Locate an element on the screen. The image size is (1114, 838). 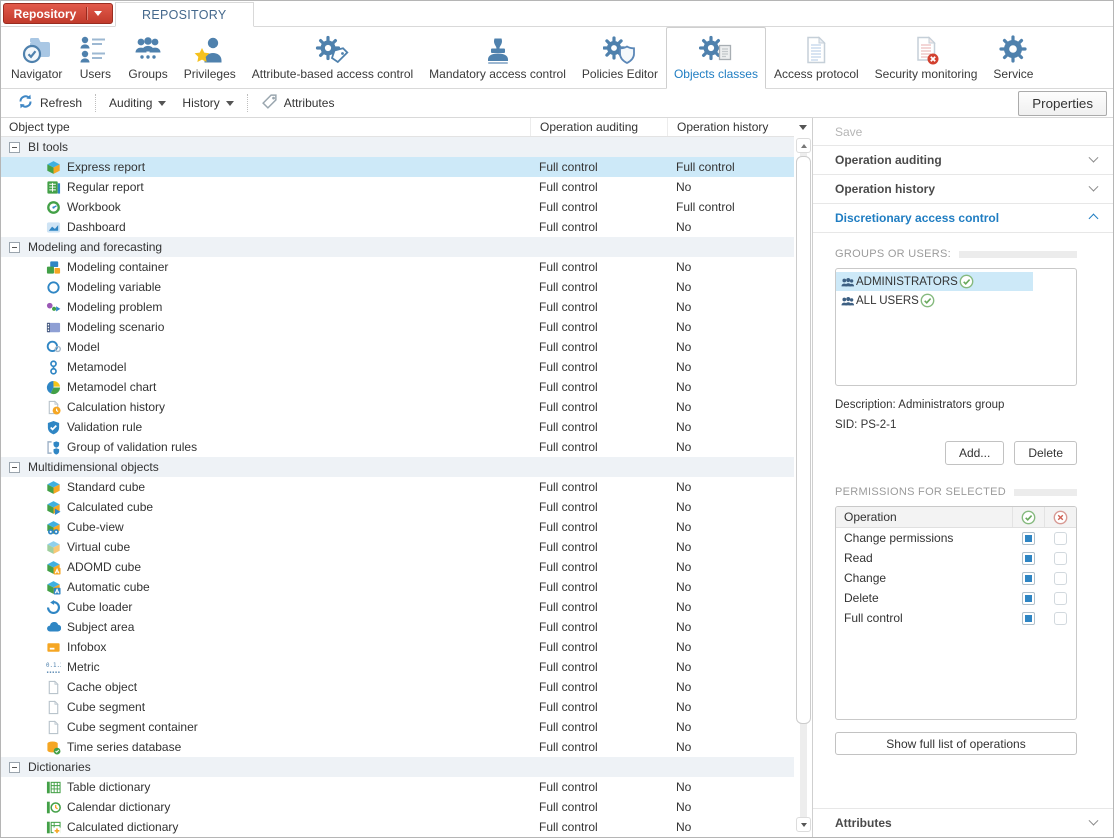
tree-item-subject-area: Subject area Full control No is located at coordinates (397, 627).